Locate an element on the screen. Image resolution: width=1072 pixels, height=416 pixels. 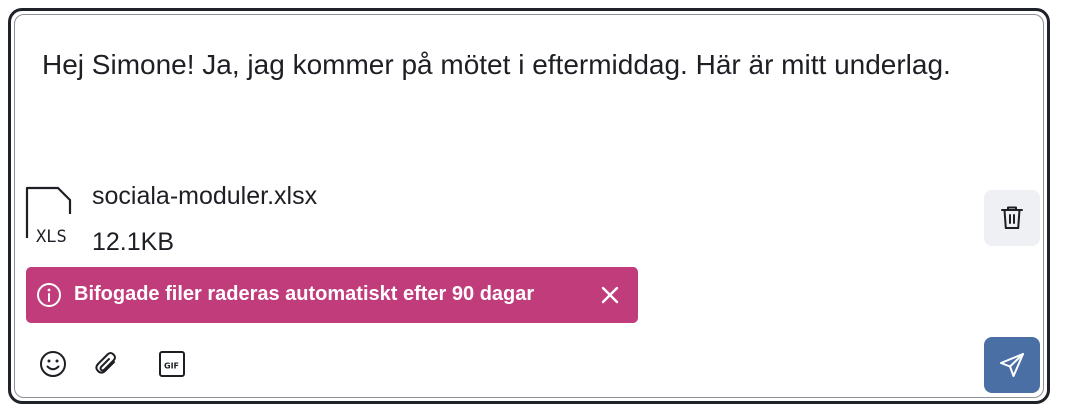
gif-icon: GIF is located at coordinates (172, 364).